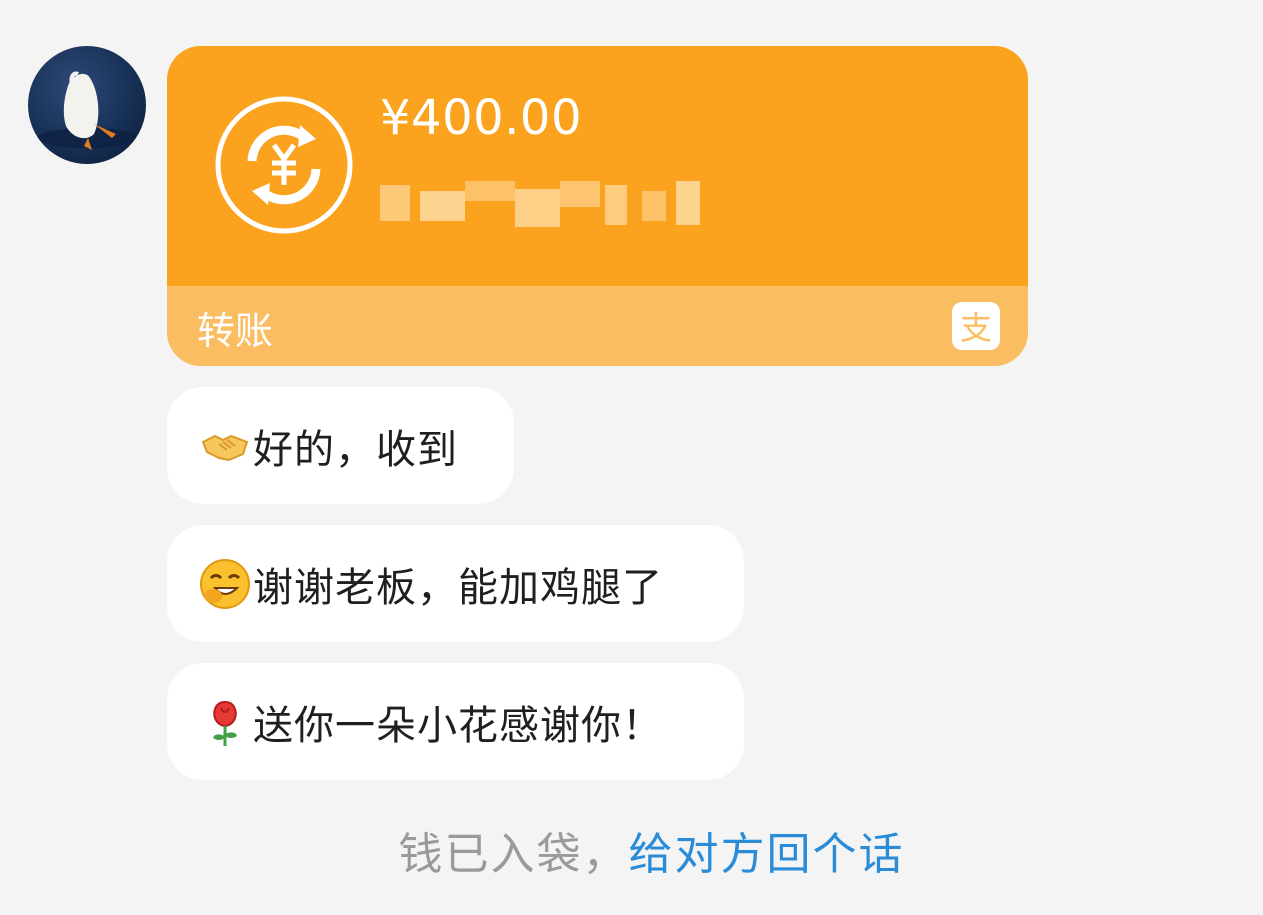 The image size is (1263, 915). I want to click on payment-received-notice: 钱已入袋，给对方回个话, so click(631, 850).